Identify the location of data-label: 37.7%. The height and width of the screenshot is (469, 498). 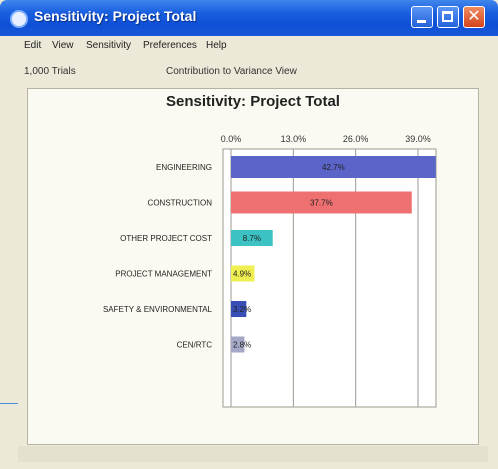
(321, 203).